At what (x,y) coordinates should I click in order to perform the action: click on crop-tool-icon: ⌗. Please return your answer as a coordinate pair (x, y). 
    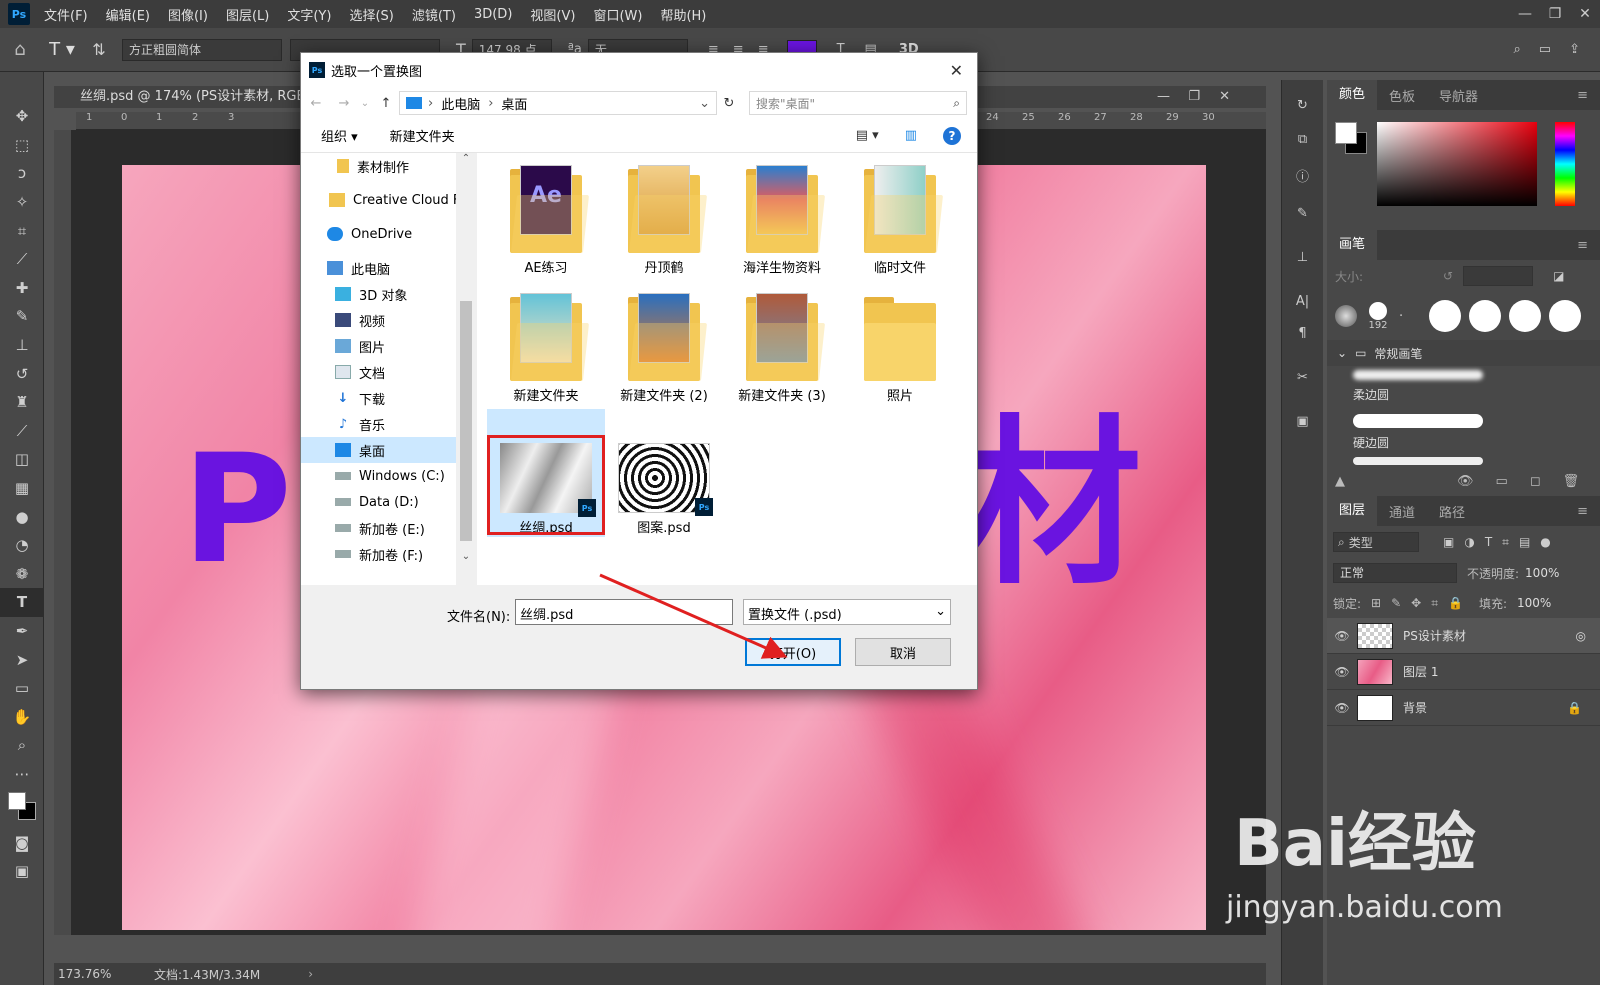
    Looking at the image, I should click on (22, 230).